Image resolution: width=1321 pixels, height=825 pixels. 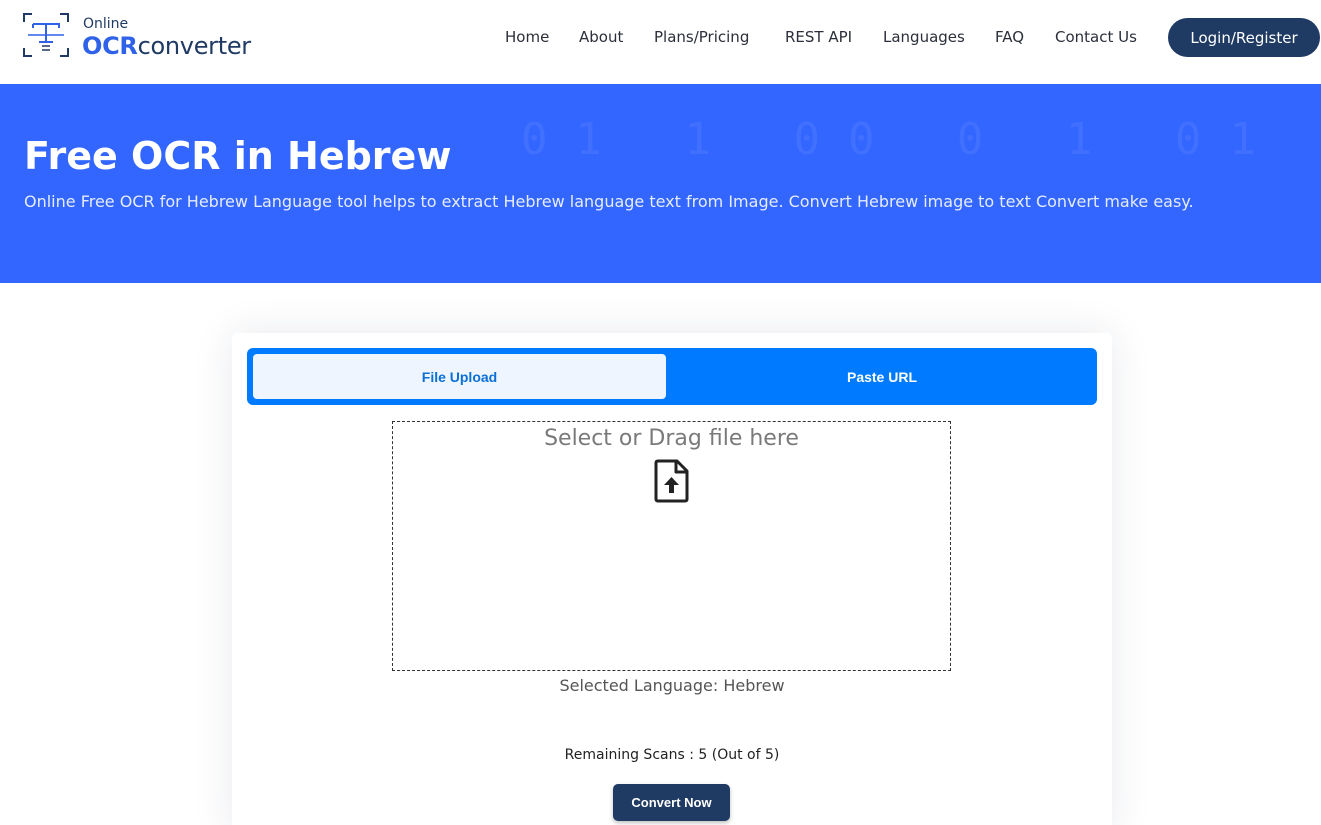 What do you see at coordinates (1244, 37) in the screenshot?
I see `login-register-button: Login/Register` at bounding box center [1244, 37].